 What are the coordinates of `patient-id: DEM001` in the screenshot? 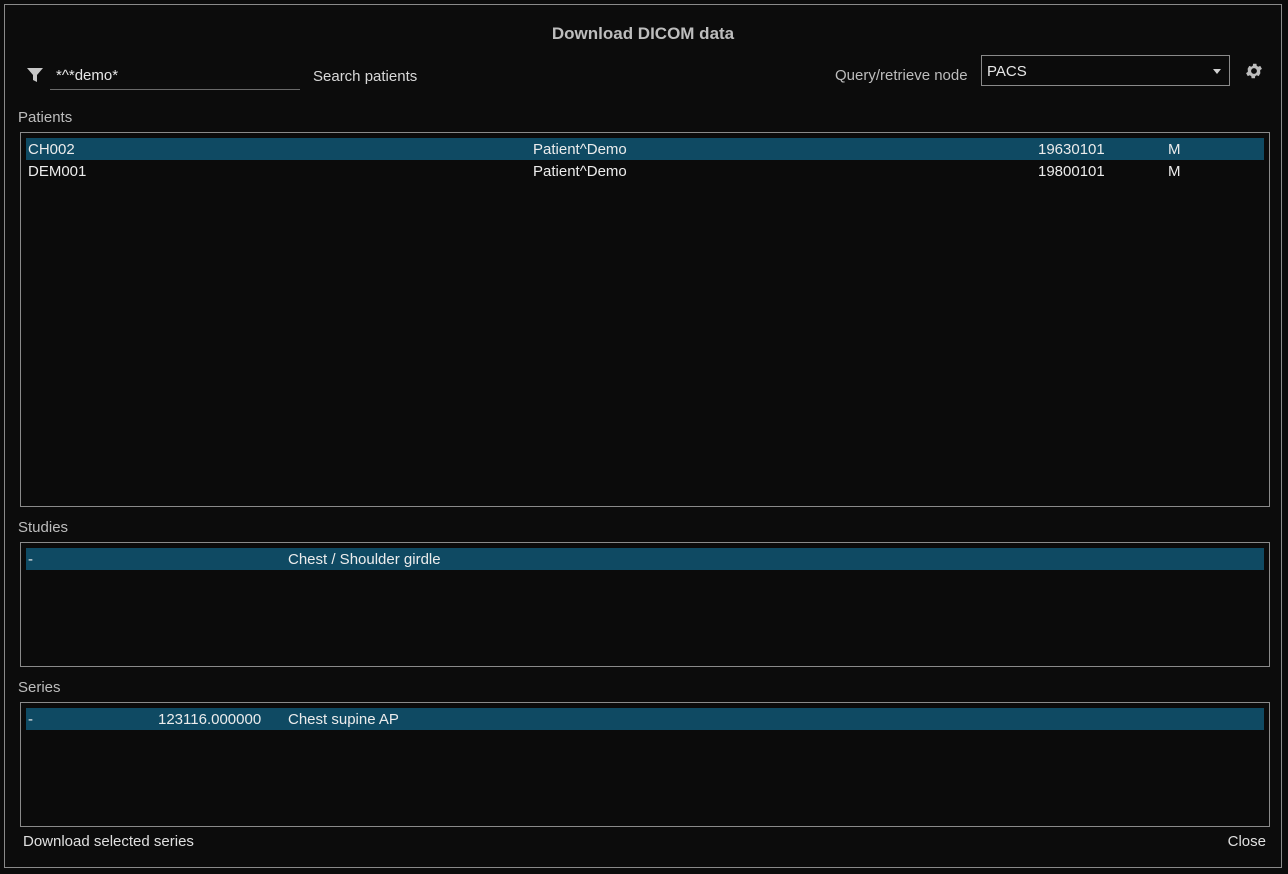 It's located at (57, 171).